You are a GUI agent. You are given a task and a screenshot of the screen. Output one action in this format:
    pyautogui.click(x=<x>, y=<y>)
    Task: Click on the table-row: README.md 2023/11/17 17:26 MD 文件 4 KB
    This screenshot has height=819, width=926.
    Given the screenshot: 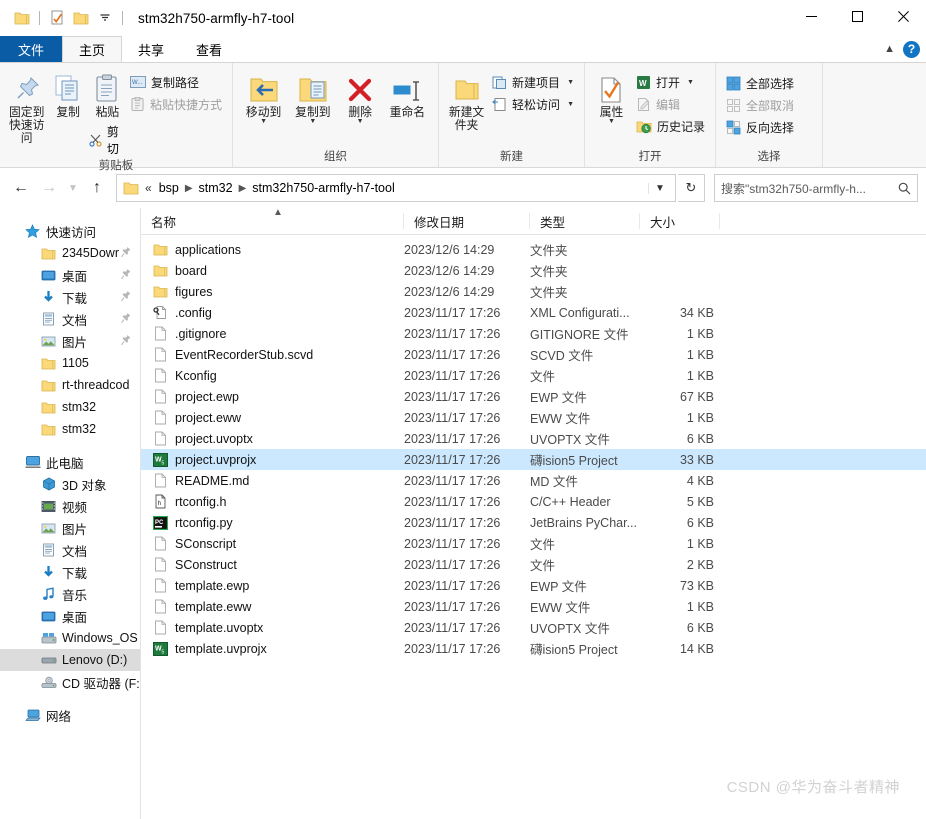 What is the action you would take?
    pyautogui.click(x=533, y=480)
    